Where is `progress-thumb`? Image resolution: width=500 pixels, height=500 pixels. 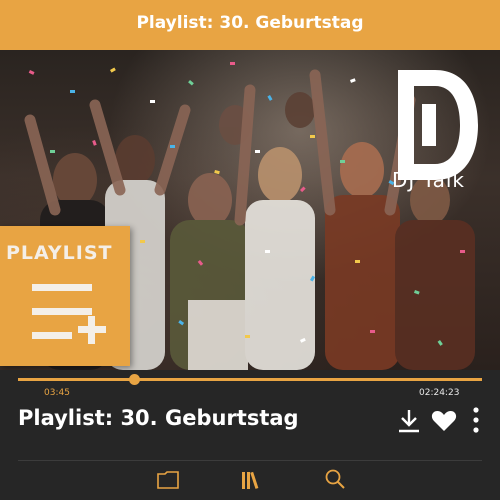 progress-thumb is located at coordinates (134, 379).